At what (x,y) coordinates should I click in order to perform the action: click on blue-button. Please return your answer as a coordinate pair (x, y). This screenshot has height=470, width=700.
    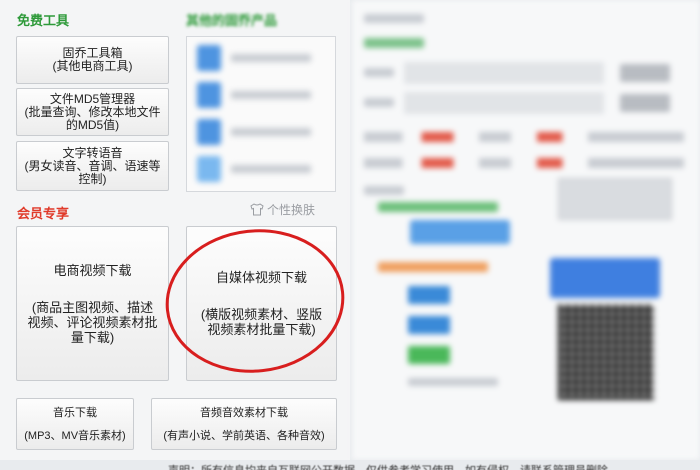
    Looking at the image, I should click on (460, 232).